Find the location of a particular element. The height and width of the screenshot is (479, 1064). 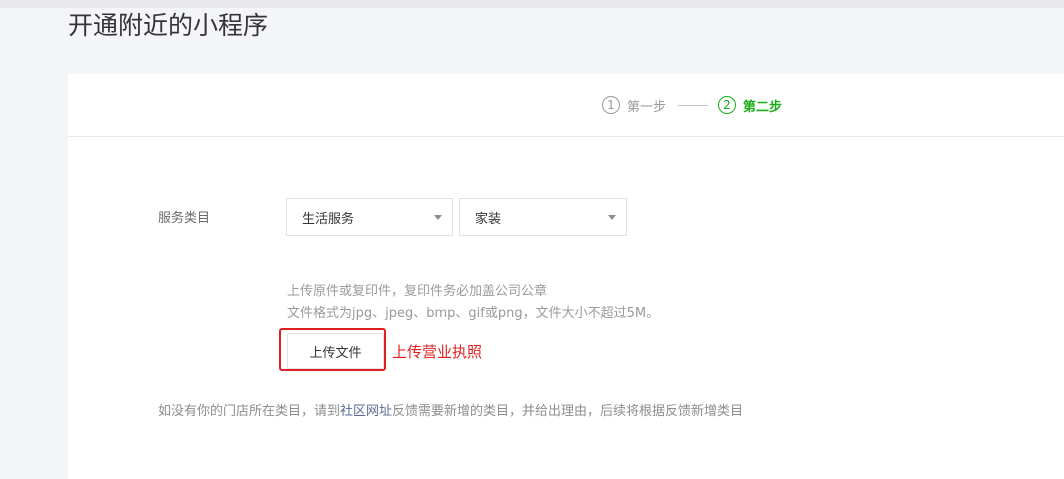

step-1: 1 第一步 is located at coordinates (634, 105).